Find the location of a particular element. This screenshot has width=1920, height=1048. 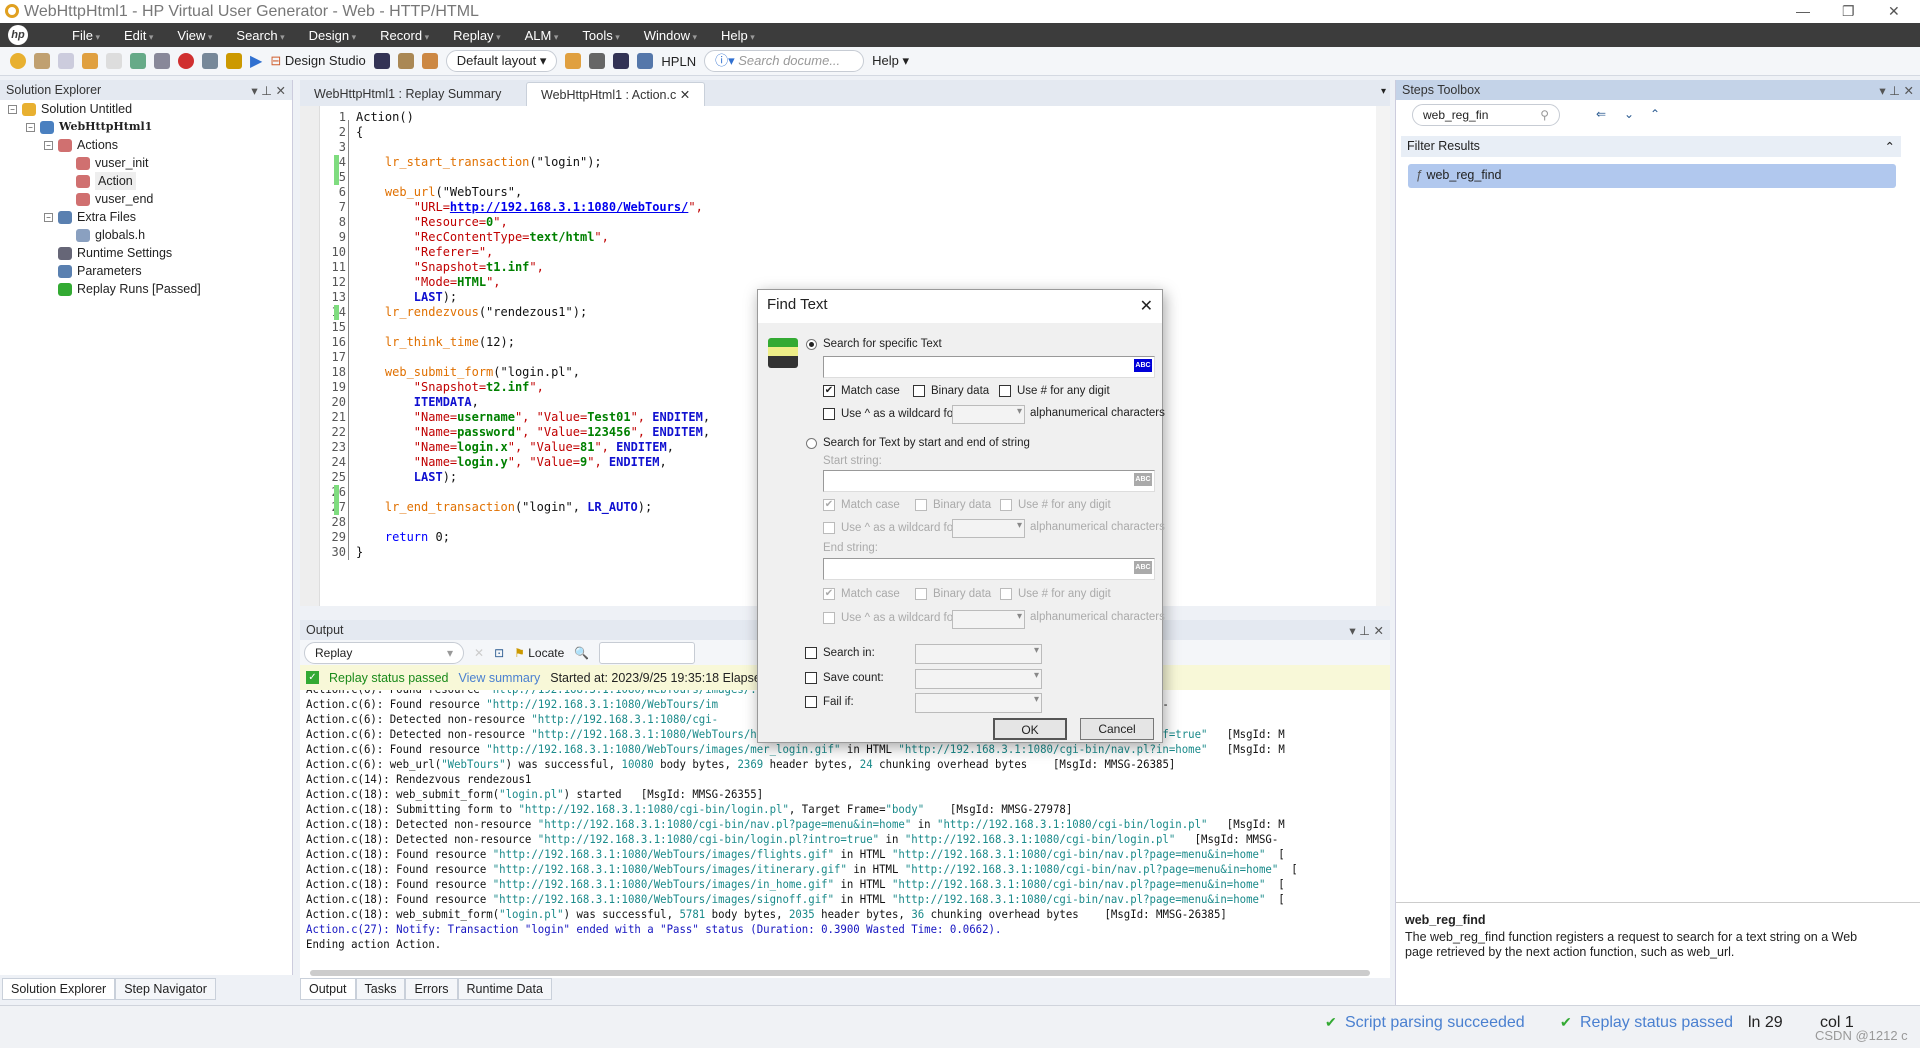

tab-action-c: WebHttpHtml1 : Action.c ✕ is located at coordinates (616, 94).